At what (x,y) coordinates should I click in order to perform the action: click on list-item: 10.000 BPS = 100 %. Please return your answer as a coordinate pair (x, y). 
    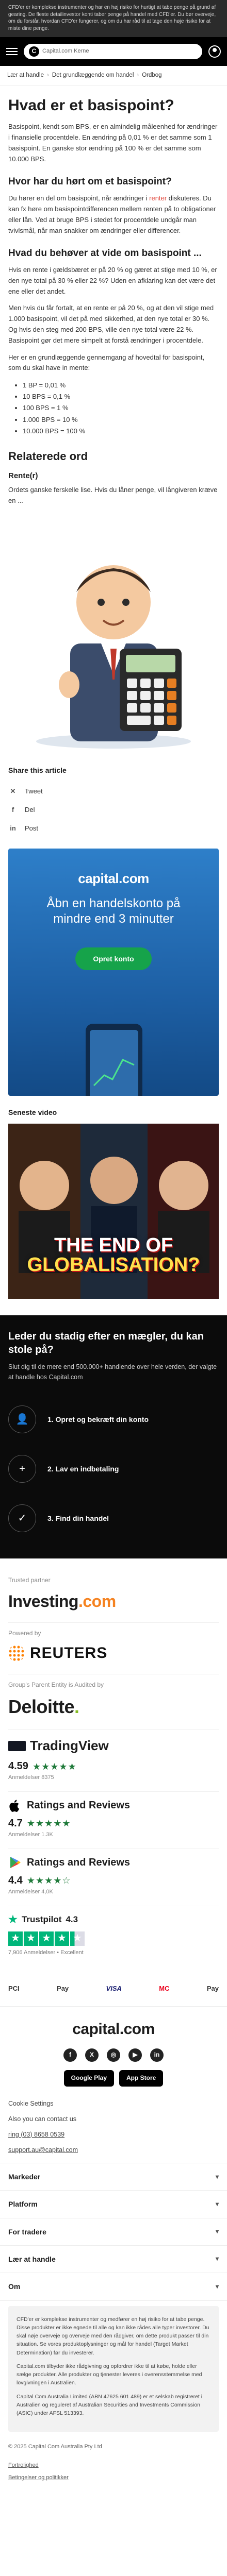
    Looking at the image, I should click on (121, 431).